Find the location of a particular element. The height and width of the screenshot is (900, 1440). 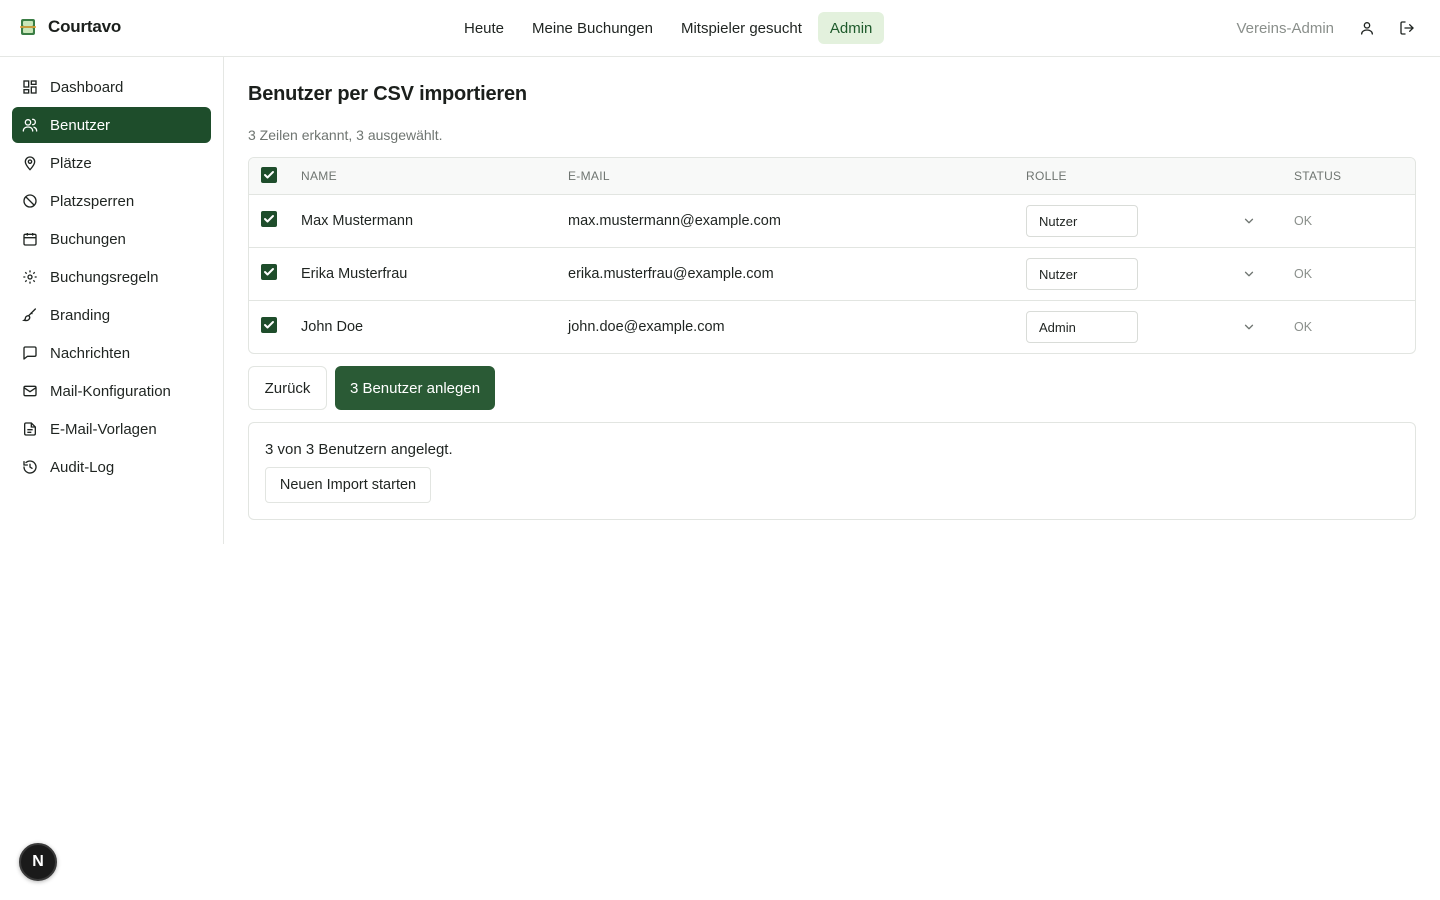

column-header-status: STATUS is located at coordinates (1318, 176).